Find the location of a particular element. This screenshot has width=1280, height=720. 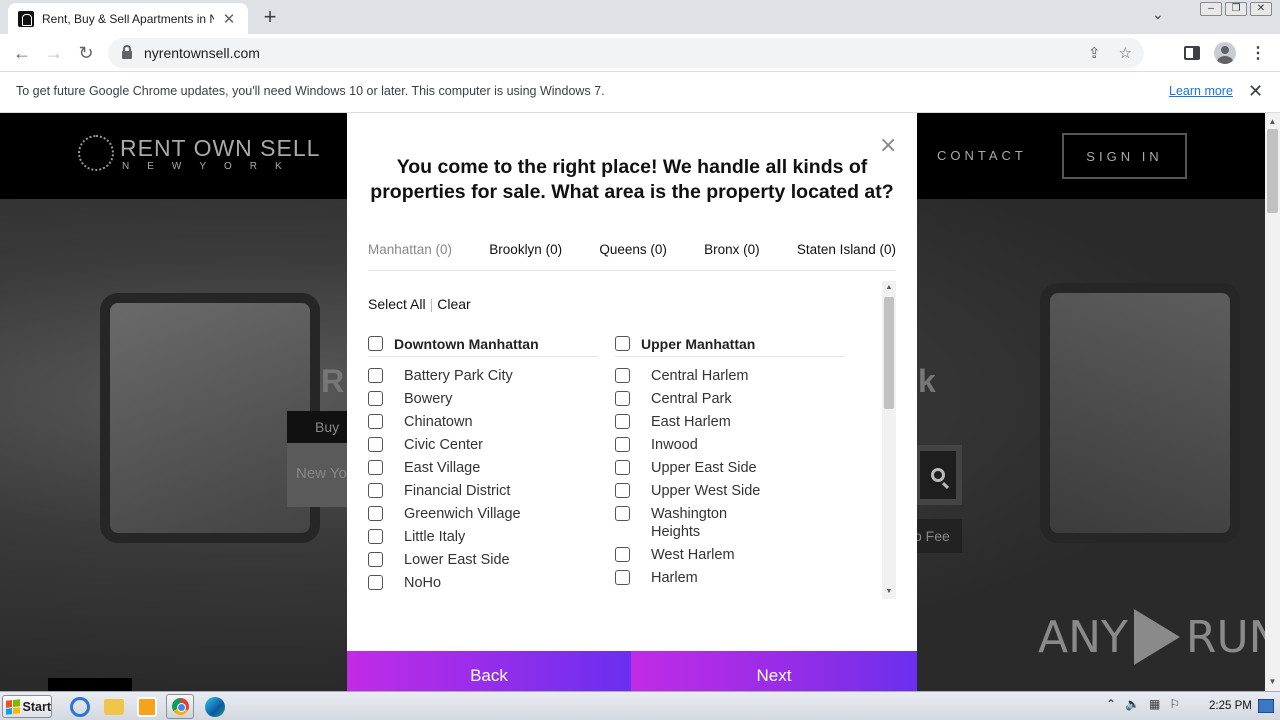

forward-arrow-icon: → is located at coordinates (54, 53).